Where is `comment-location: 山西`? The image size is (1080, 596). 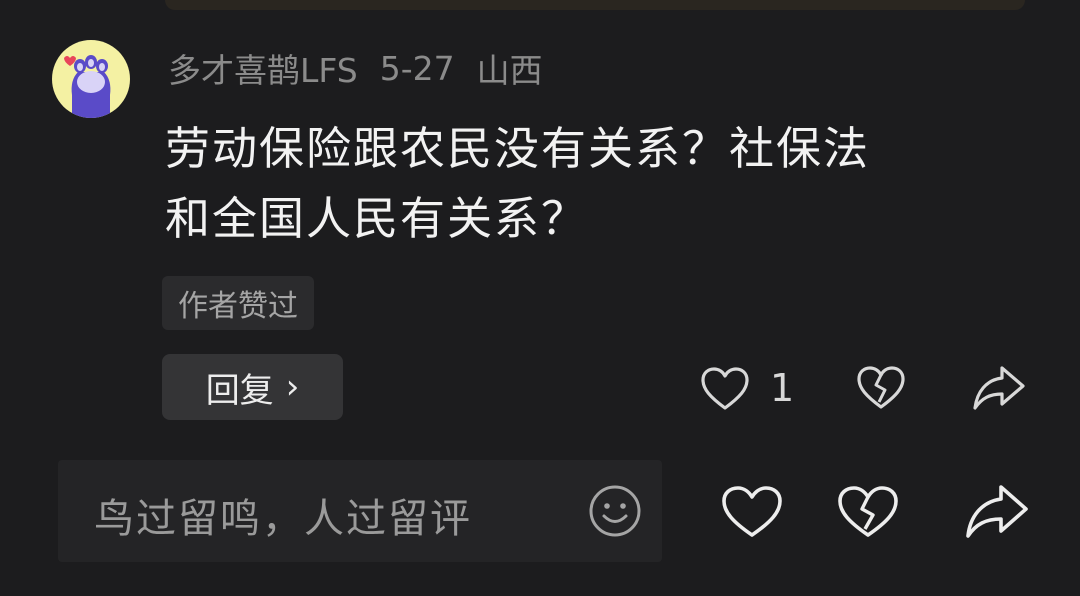
comment-location: 山西 is located at coordinates (509, 70).